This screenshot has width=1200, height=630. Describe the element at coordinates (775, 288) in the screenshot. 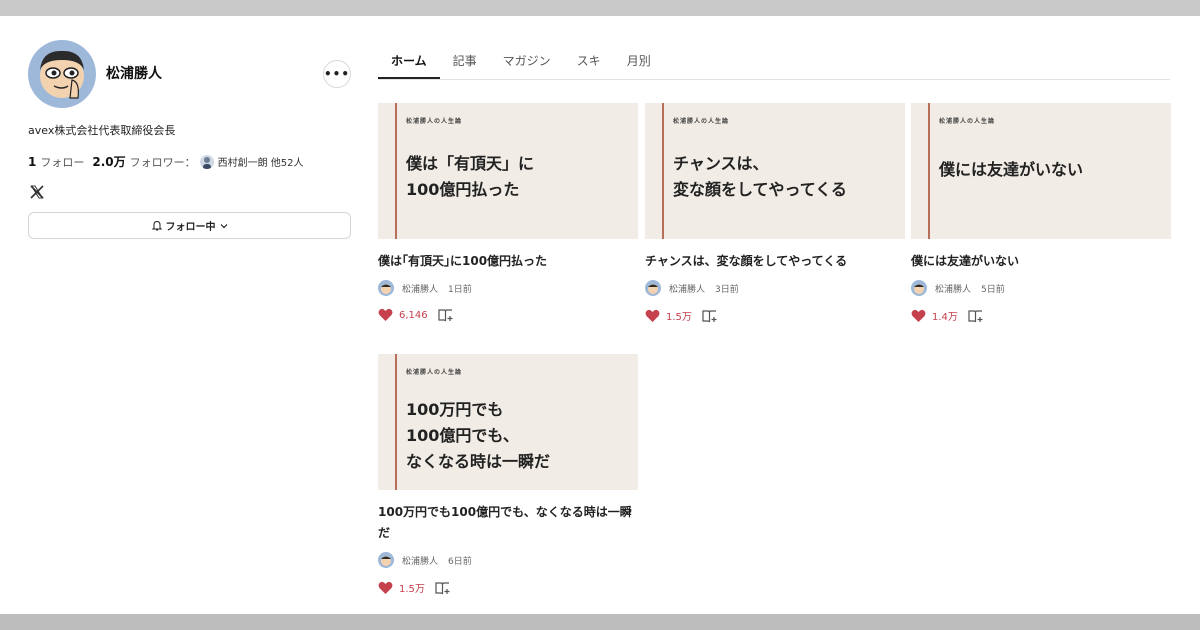

I see `article-meta: 松浦勝人 3日前` at that location.